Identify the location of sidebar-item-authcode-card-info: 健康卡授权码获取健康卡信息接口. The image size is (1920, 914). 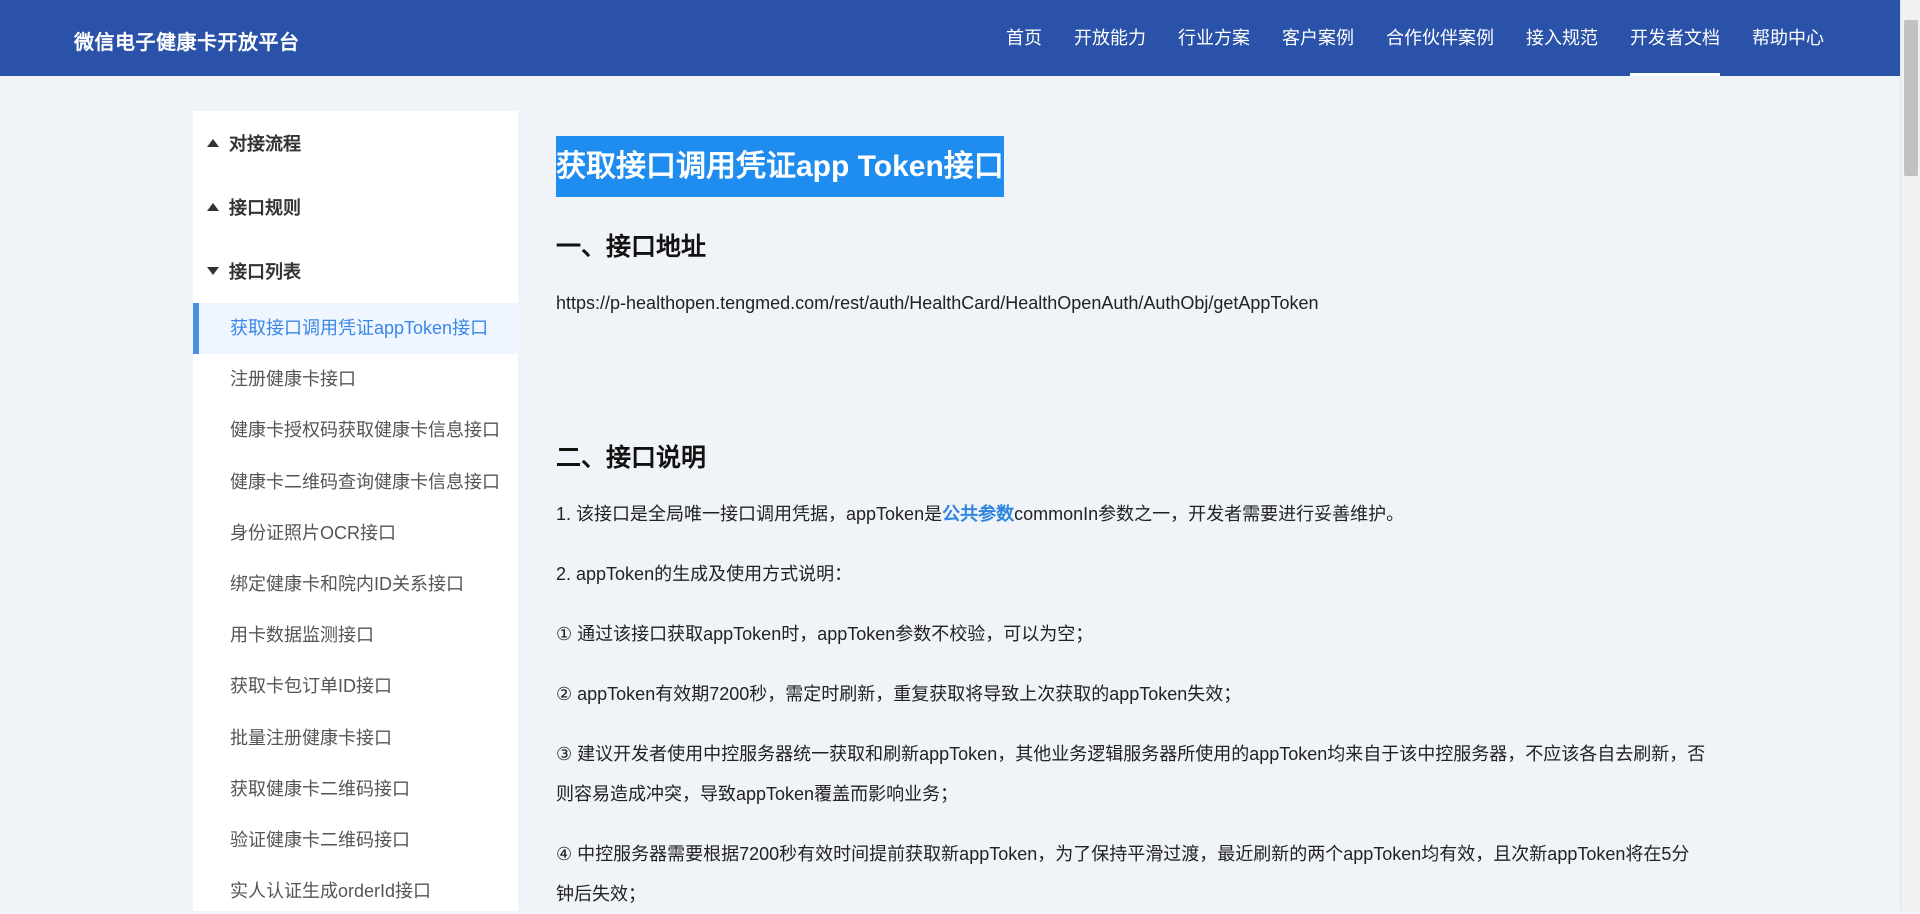
(355, 430).